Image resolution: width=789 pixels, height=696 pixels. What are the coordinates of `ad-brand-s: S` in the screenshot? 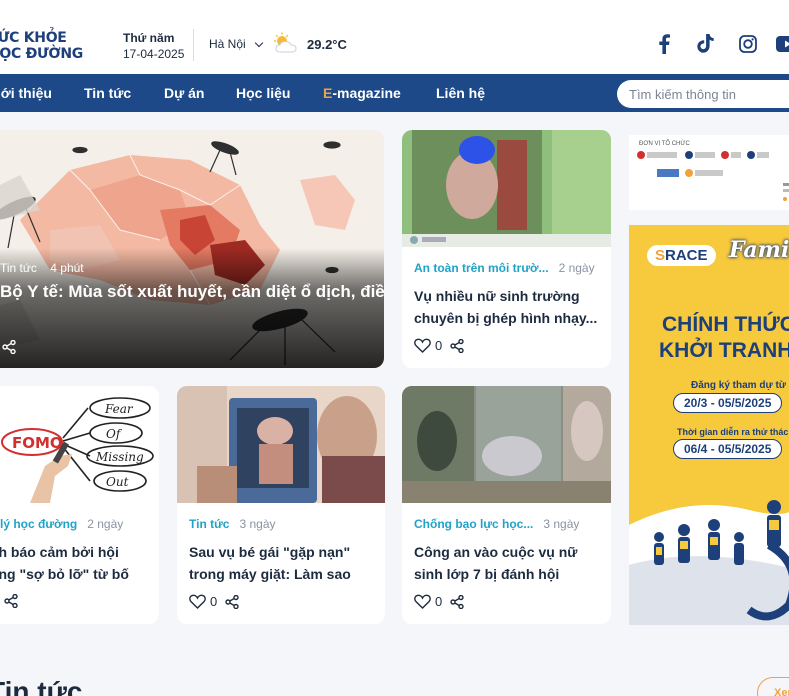 It's located at (660, 255).